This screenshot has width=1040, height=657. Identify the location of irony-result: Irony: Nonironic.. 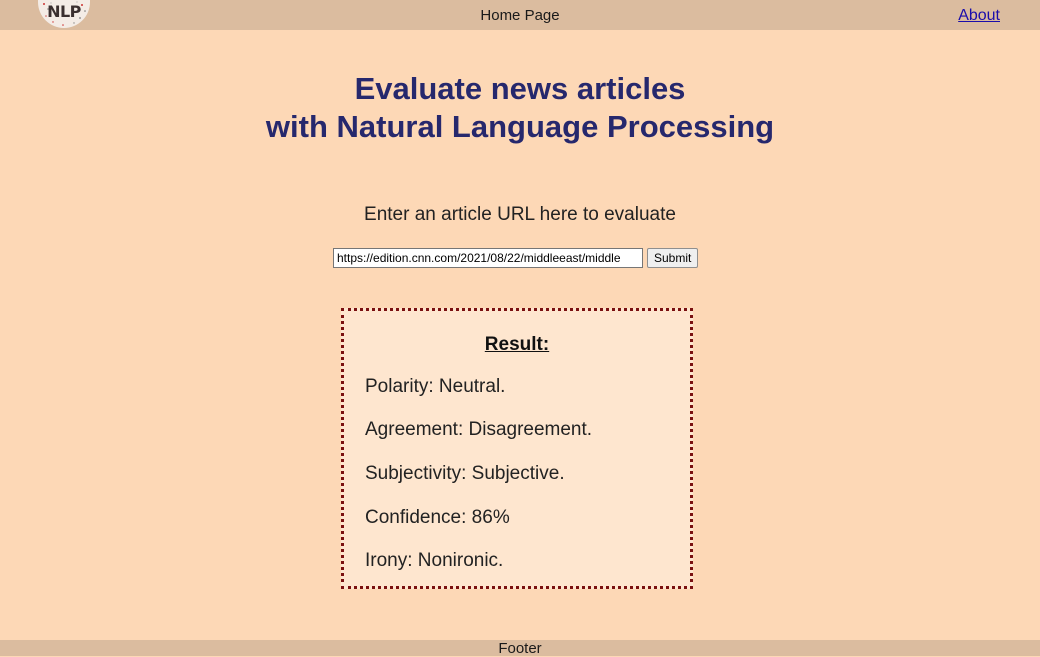
(434, 560).